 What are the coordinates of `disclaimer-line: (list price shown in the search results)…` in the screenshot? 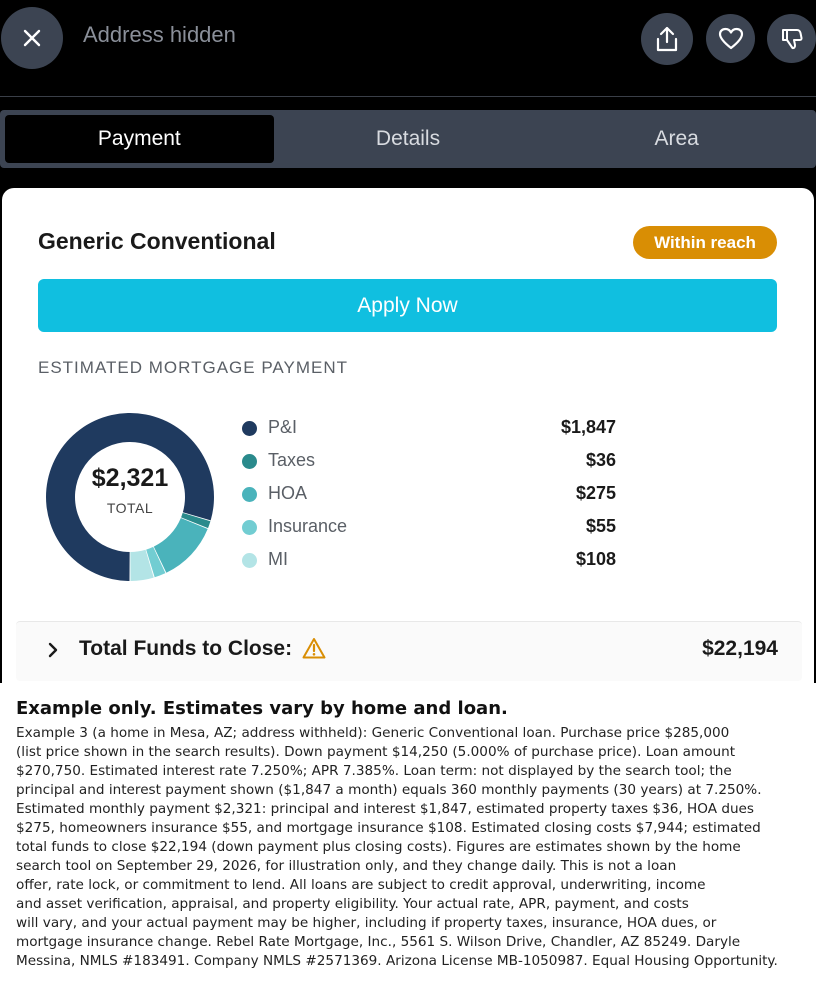 It's located at (376, 752).